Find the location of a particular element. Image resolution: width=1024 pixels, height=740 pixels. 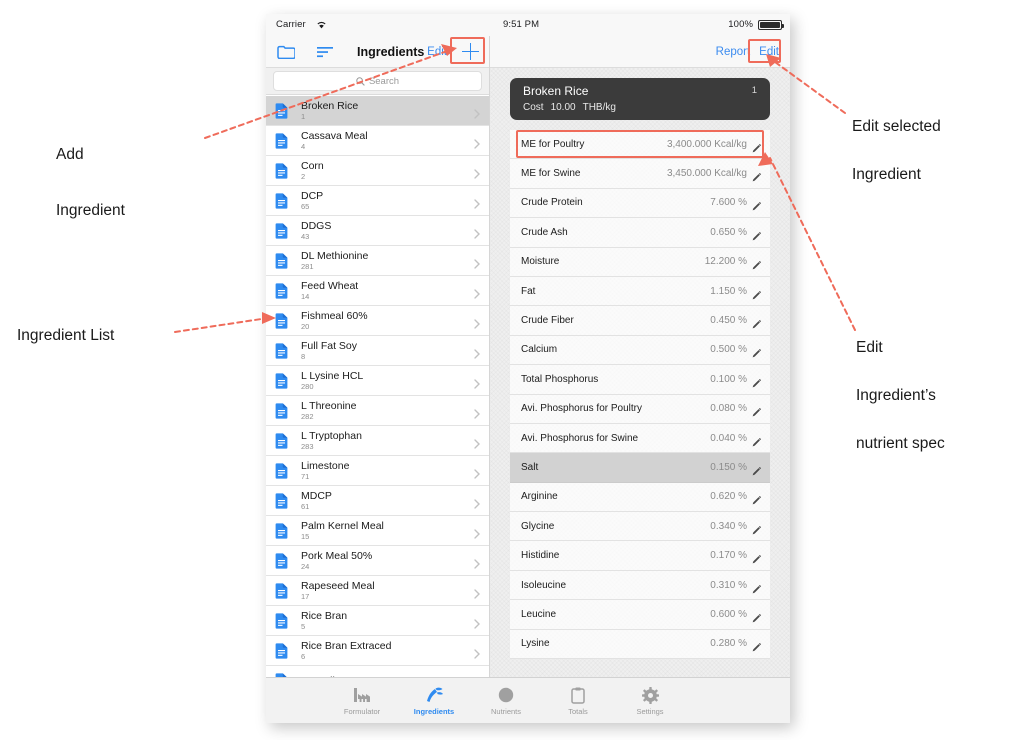

nutrient-row: Avi. Phosphorus for Swine 0.040 % is located at coordinates (640, 438).